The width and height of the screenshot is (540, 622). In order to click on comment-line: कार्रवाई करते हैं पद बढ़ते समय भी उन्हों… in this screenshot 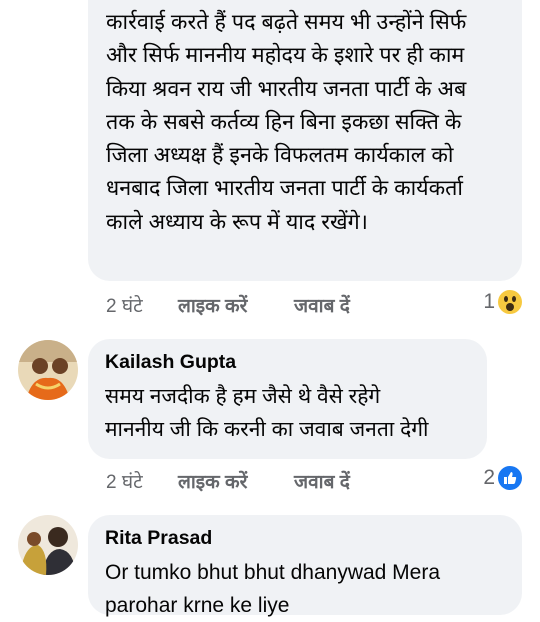, I will do `click(286, 22)`.